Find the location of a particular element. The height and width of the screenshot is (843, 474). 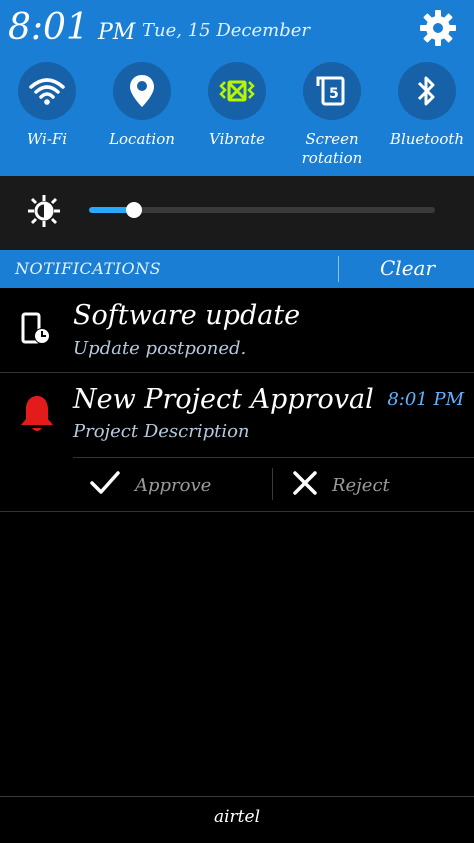

toggle-bluetooth-label: Bluetooth is located at coordinates (427, 139).